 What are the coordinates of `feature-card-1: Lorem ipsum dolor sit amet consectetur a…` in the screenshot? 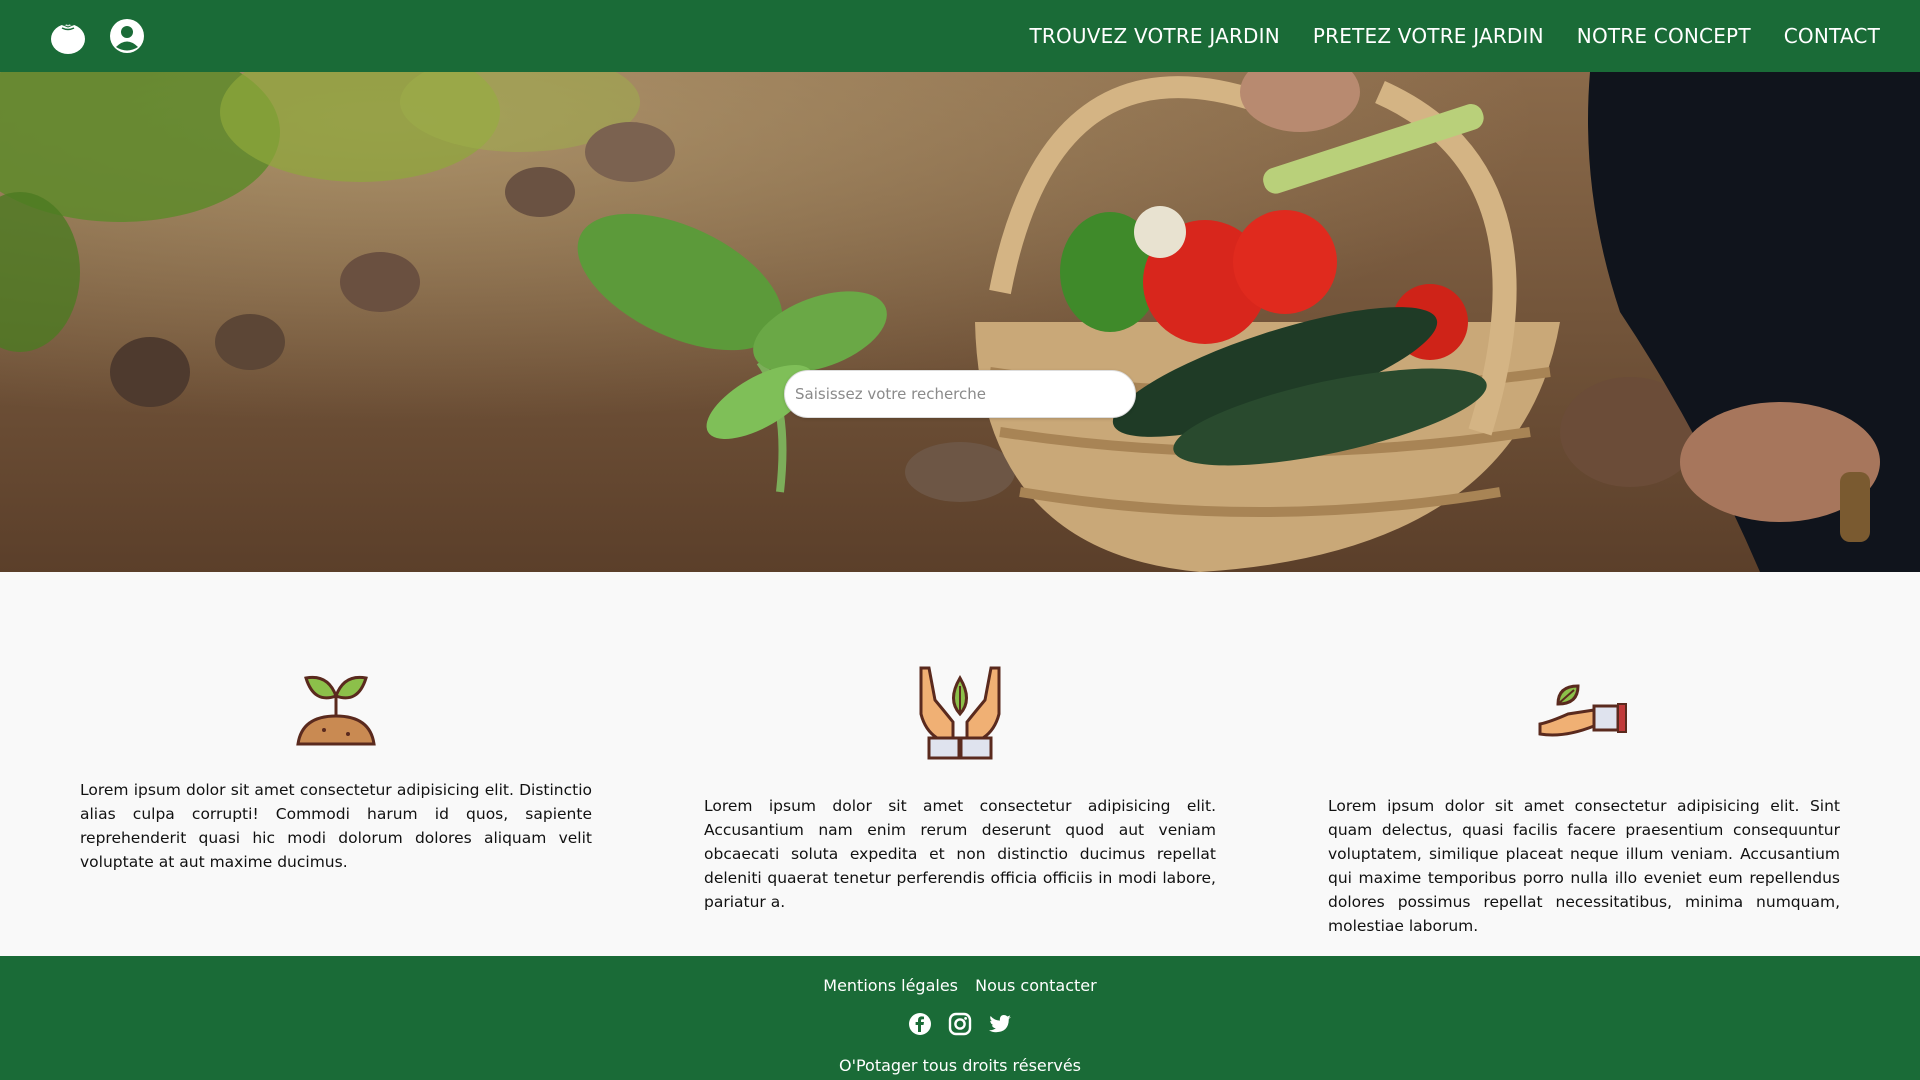 It's located at (336, 769).